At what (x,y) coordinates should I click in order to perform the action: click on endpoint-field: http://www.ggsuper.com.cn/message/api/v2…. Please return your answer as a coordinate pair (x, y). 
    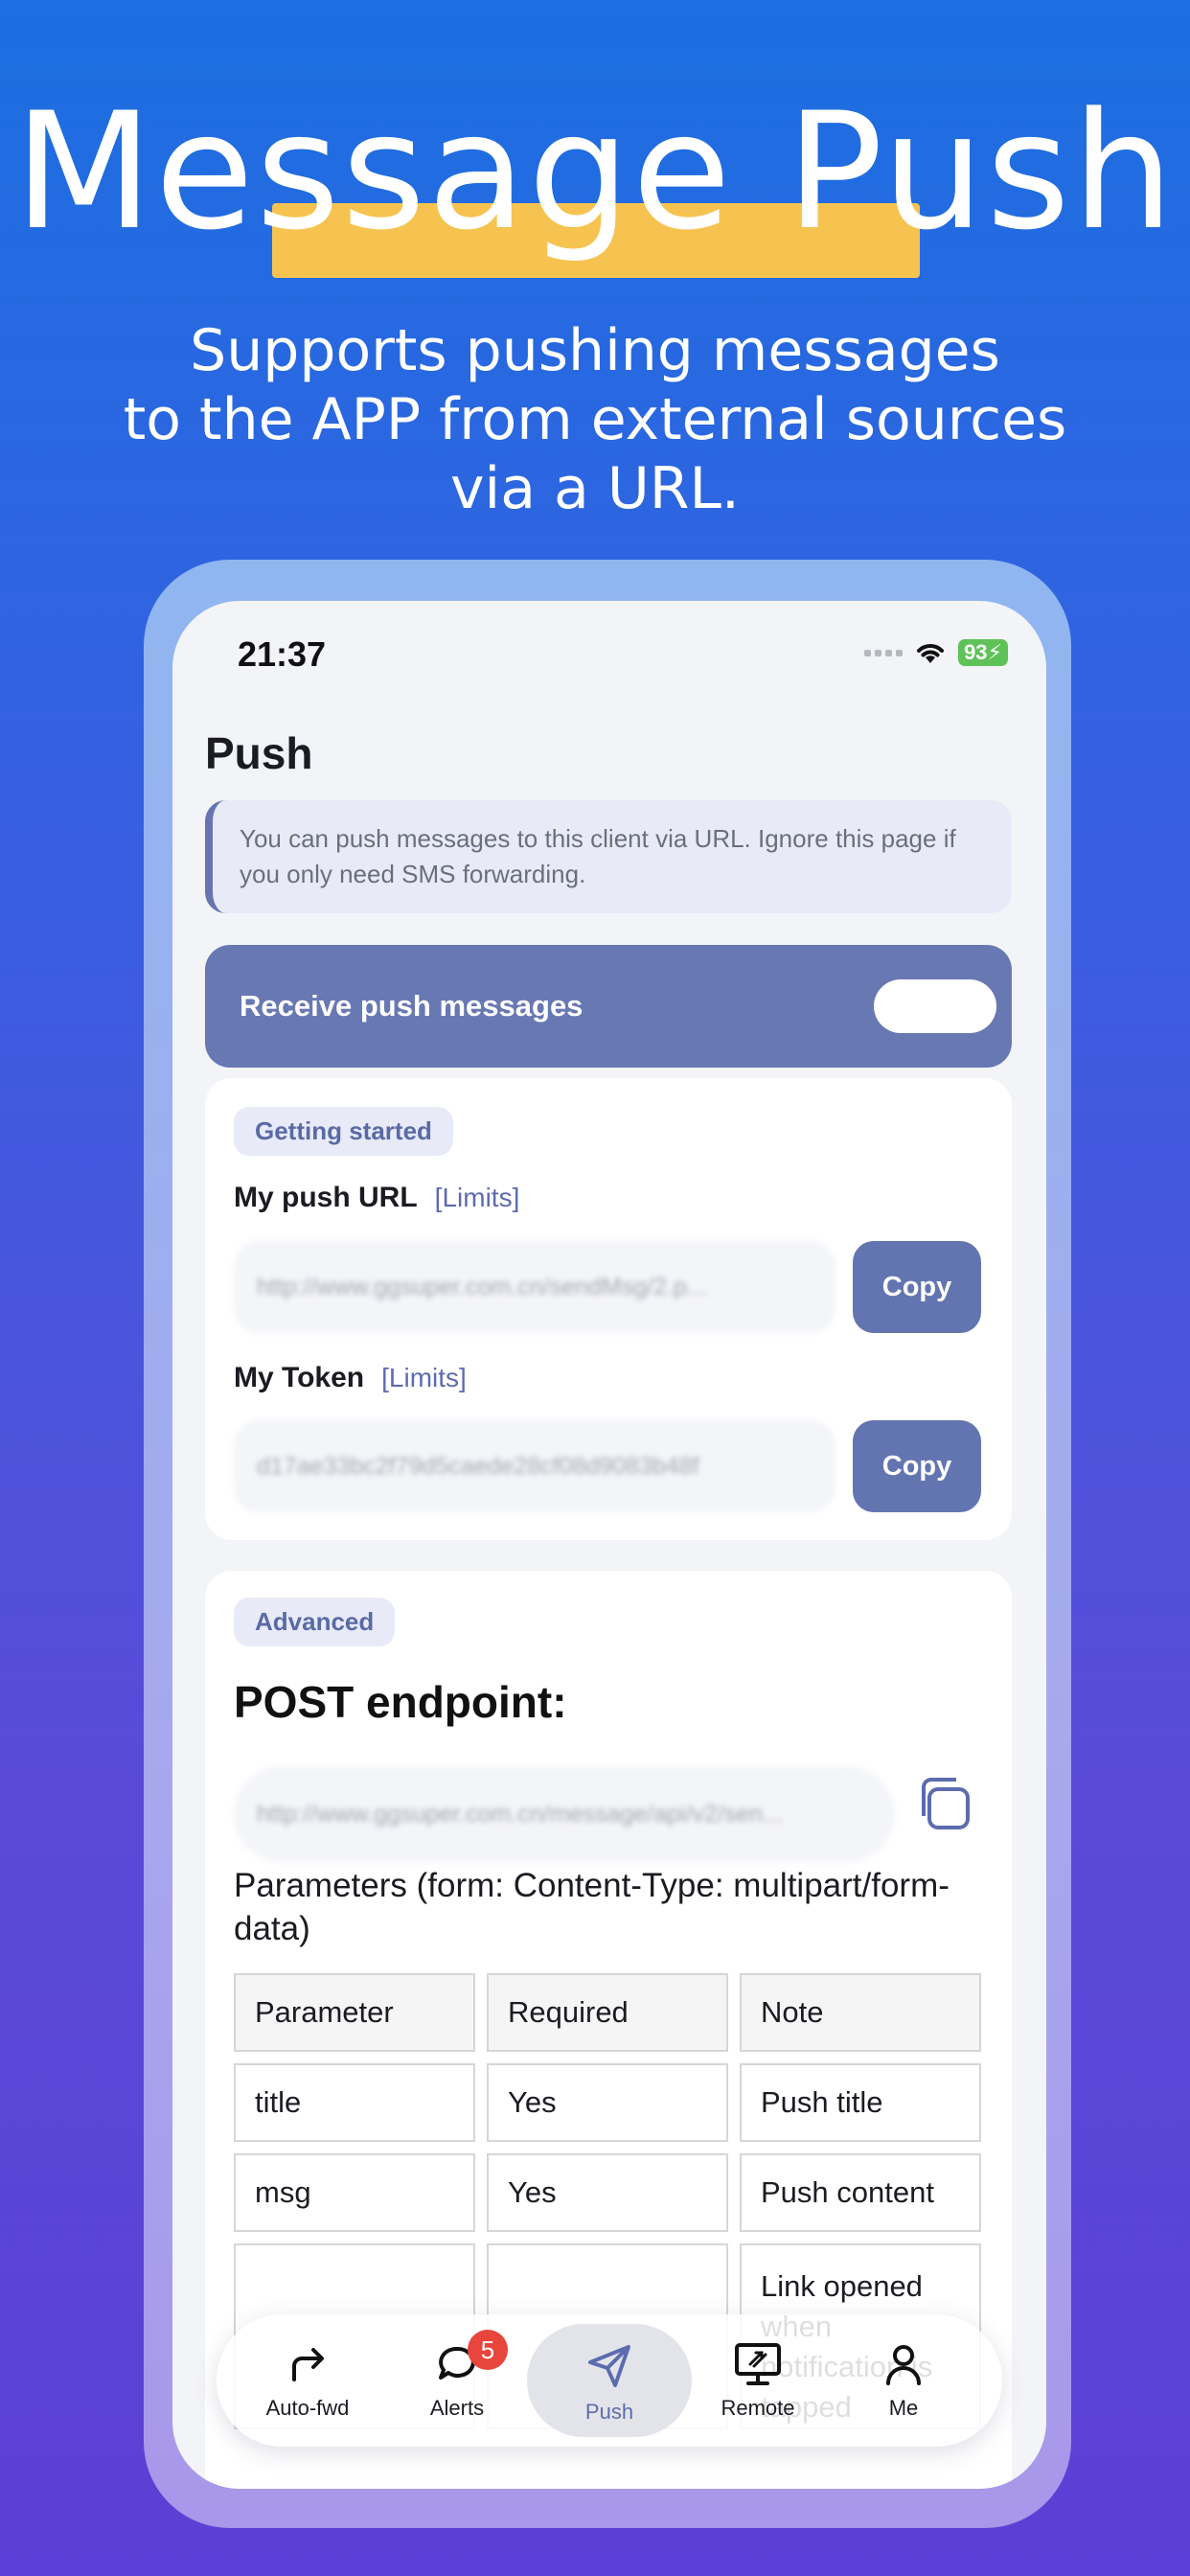
    Looking at the image, I should click on (564, 1814).